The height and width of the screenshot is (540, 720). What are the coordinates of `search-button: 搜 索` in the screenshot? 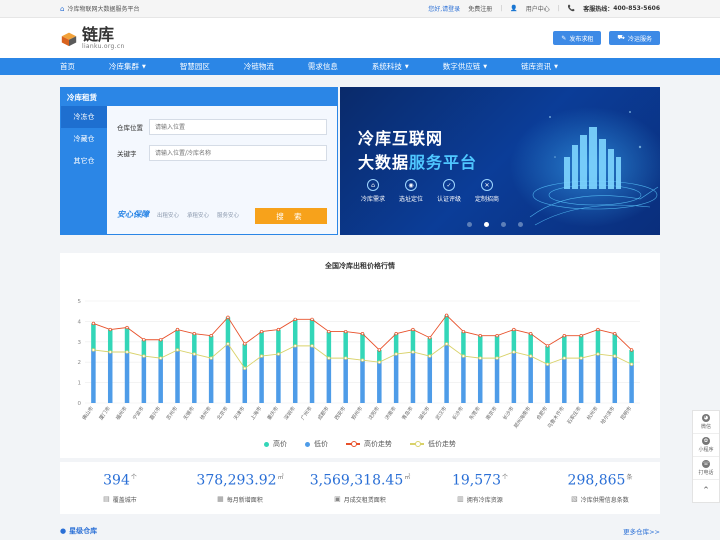 It's located at (291, 216).